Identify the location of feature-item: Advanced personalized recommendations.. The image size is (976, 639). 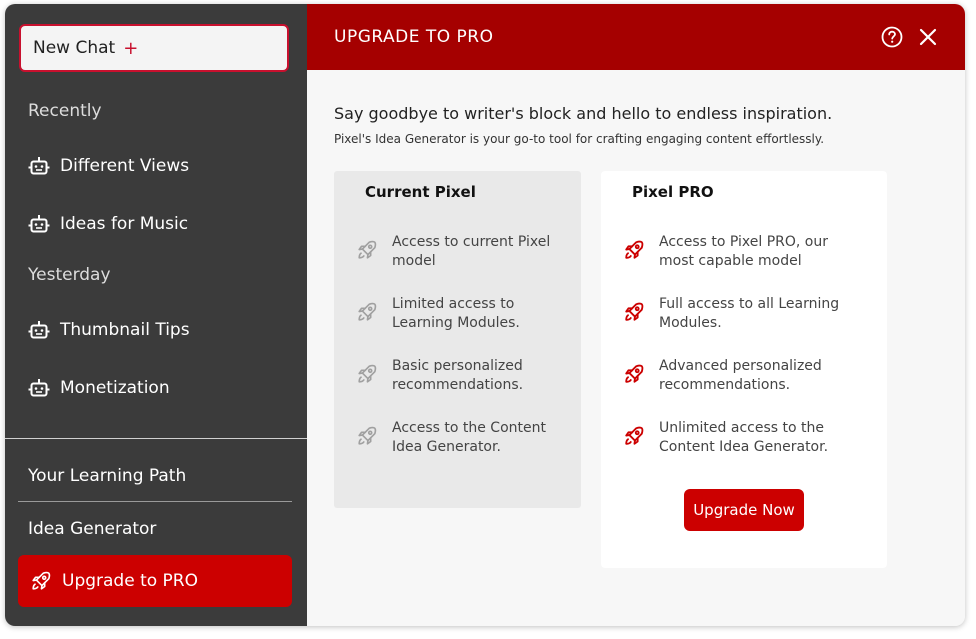
(736, 376).